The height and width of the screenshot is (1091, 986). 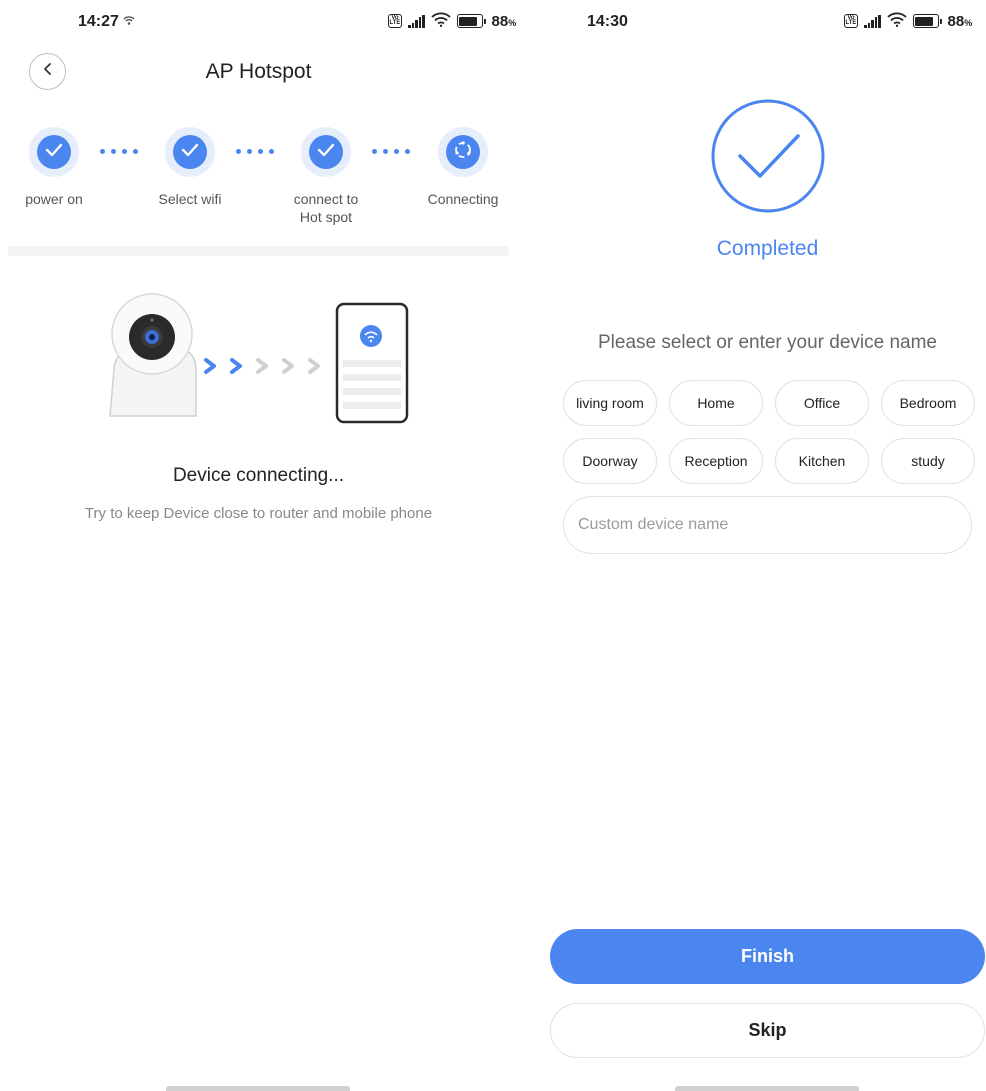 I want to click on name-option-home: Home, so click(x=716, y=403).